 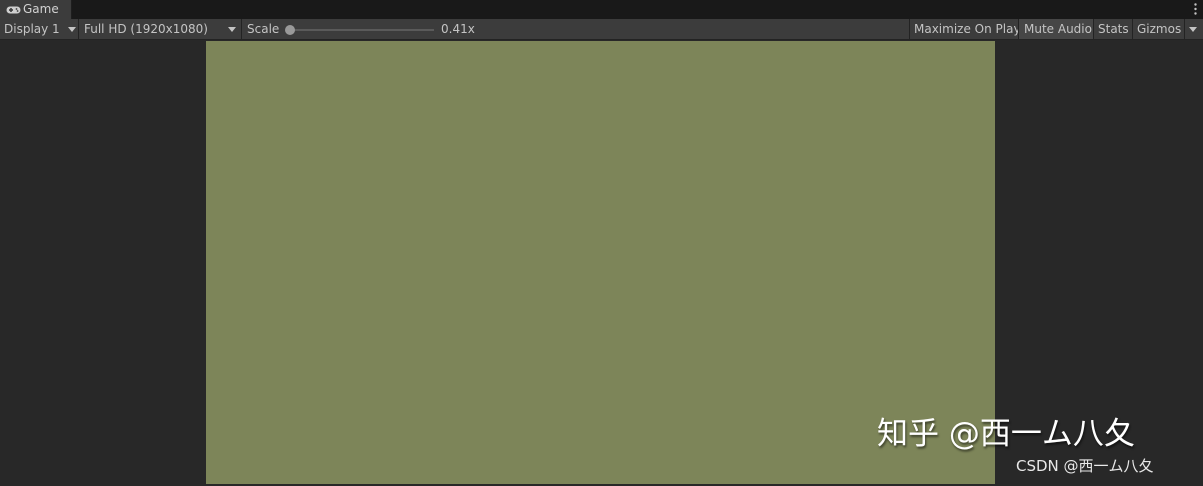 I want to click on gizmos-dropdown, so click(x=1194, y=29).